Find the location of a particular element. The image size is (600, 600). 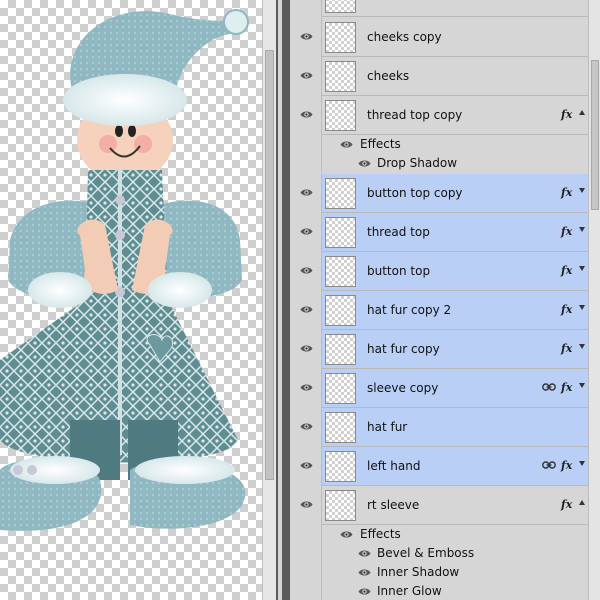

layer-name: hat fur is located at coordinates (387, 427).